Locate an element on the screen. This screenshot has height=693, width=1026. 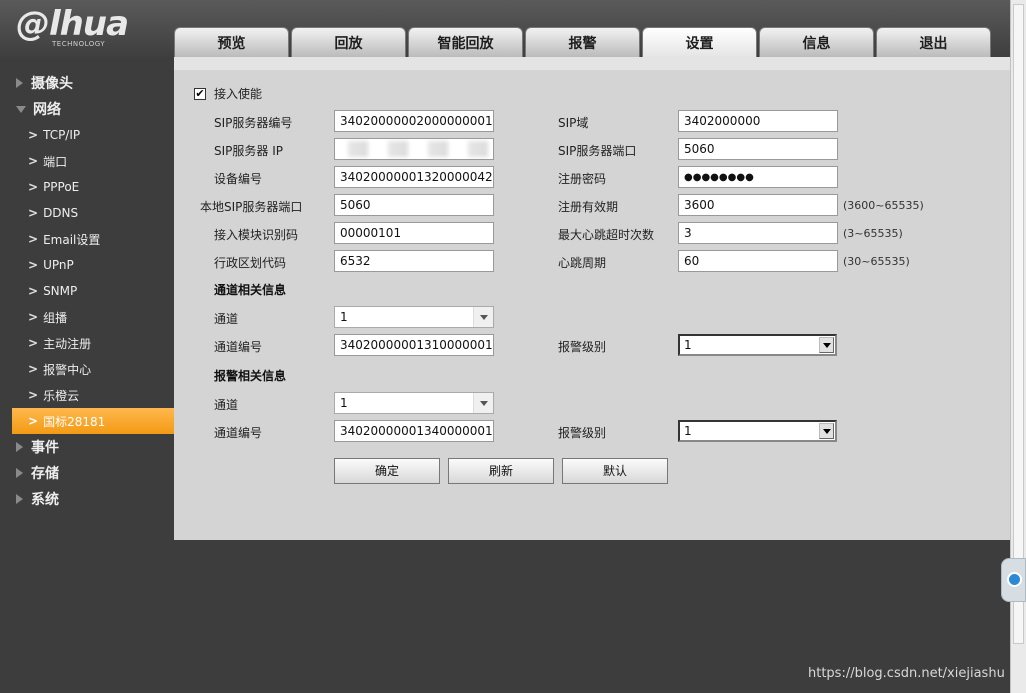
tab-preview: 预览 is located at coordinates (231, 42).